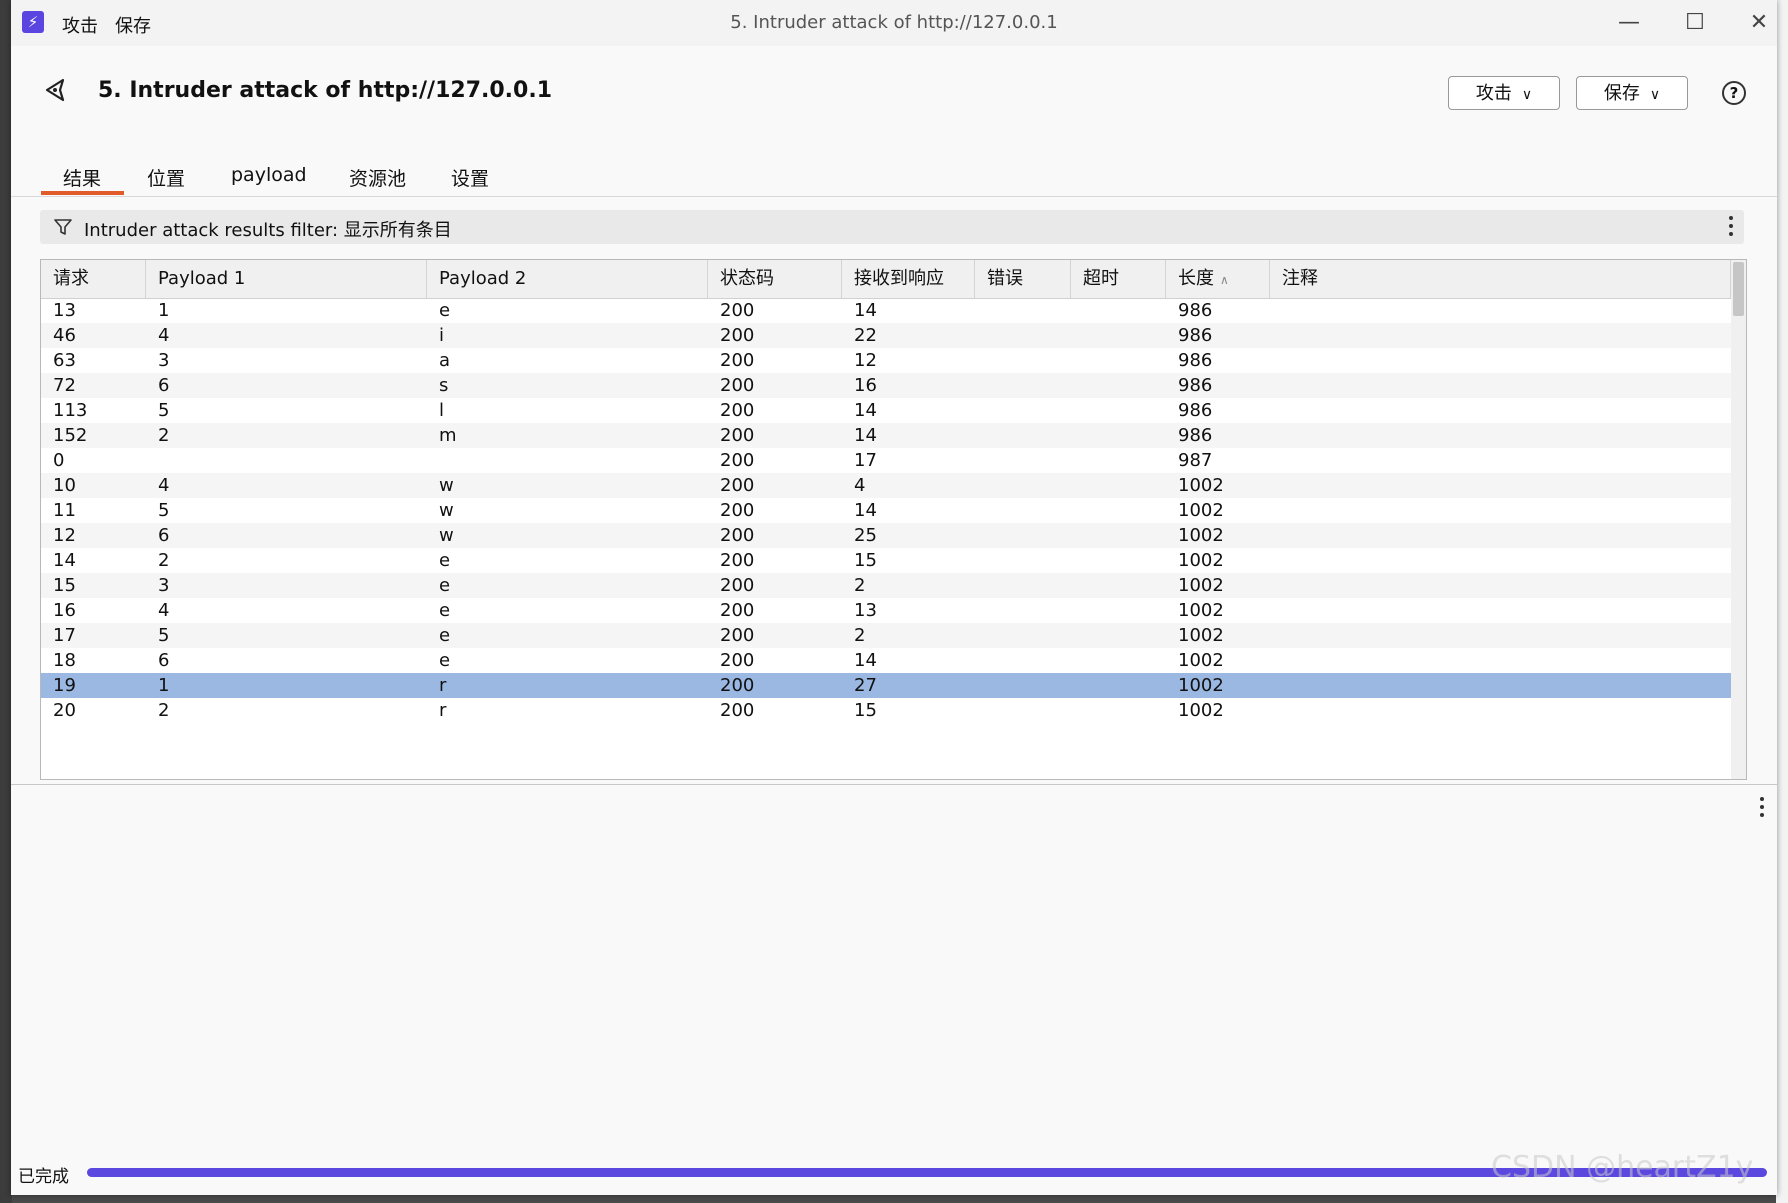 This screenshot has height=1203, width=1788. Describe the element at coordinates (286, 279) in the screenshot. I see `column-header-payload1: Payload 1` at that location.